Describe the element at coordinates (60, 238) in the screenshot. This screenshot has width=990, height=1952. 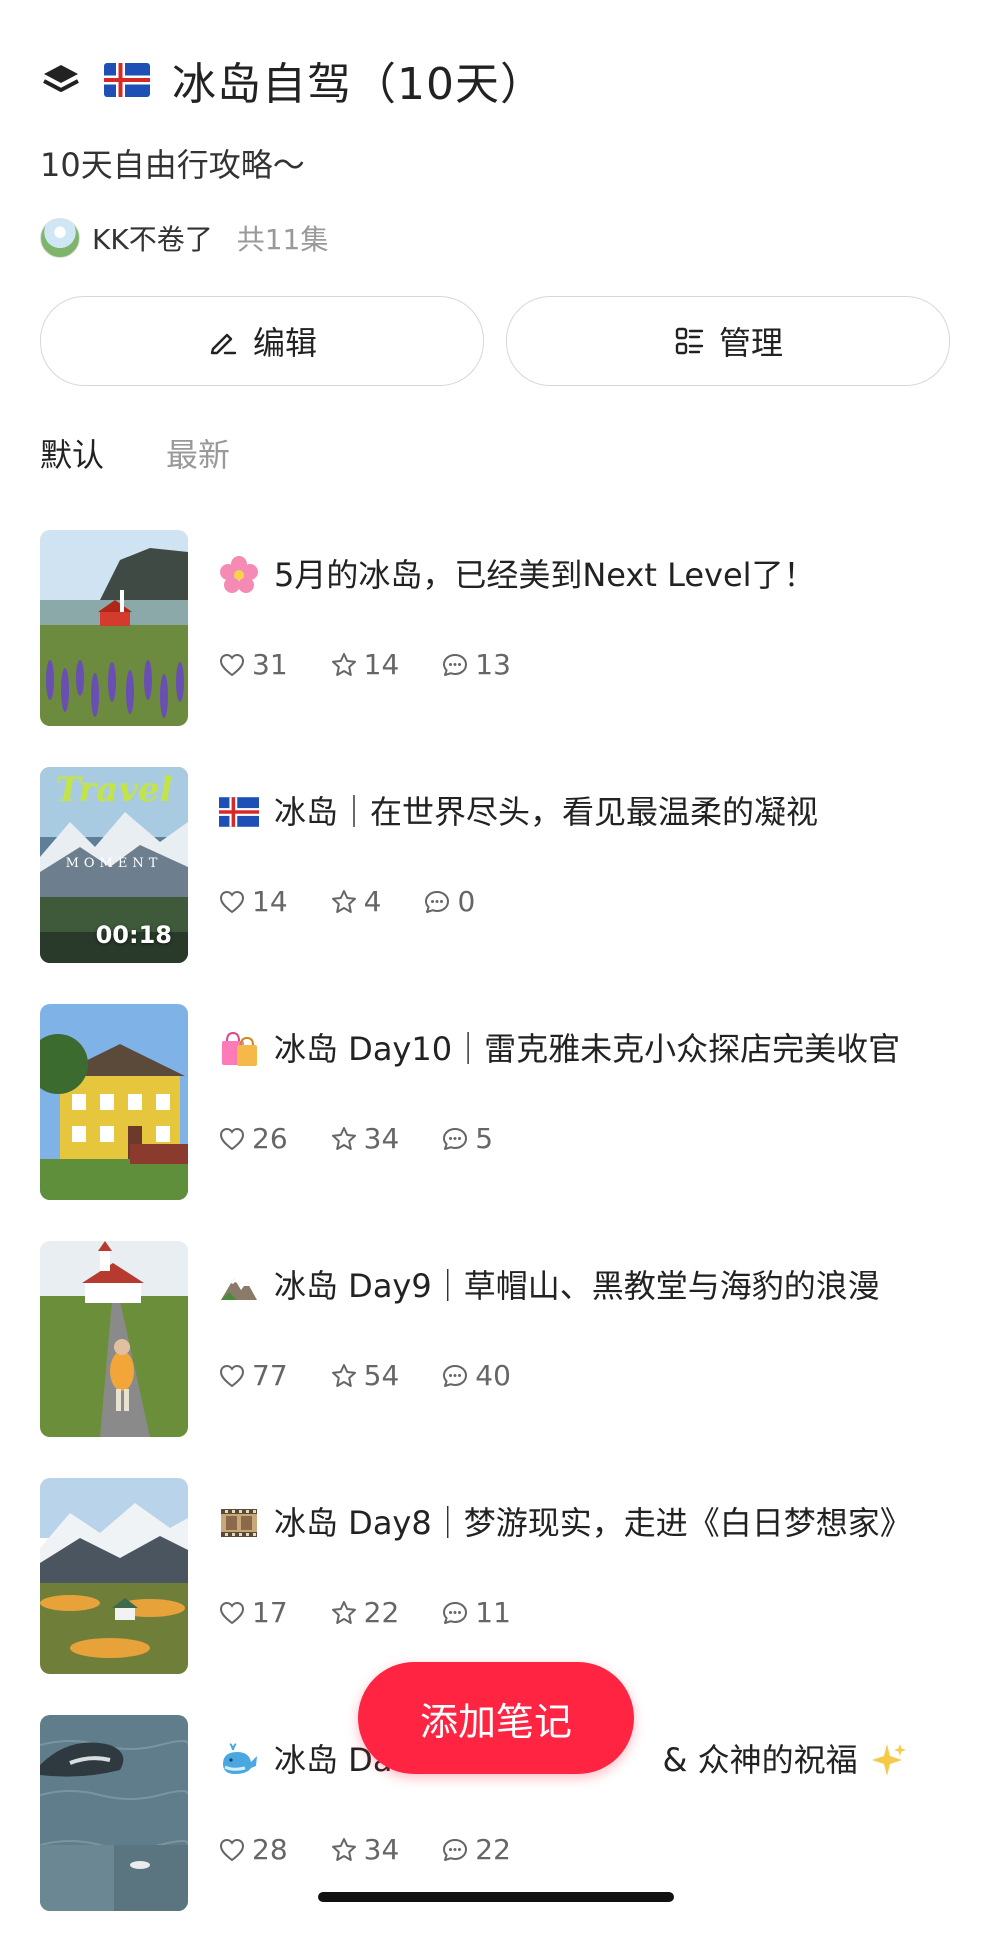
I see `avatar` at that location.